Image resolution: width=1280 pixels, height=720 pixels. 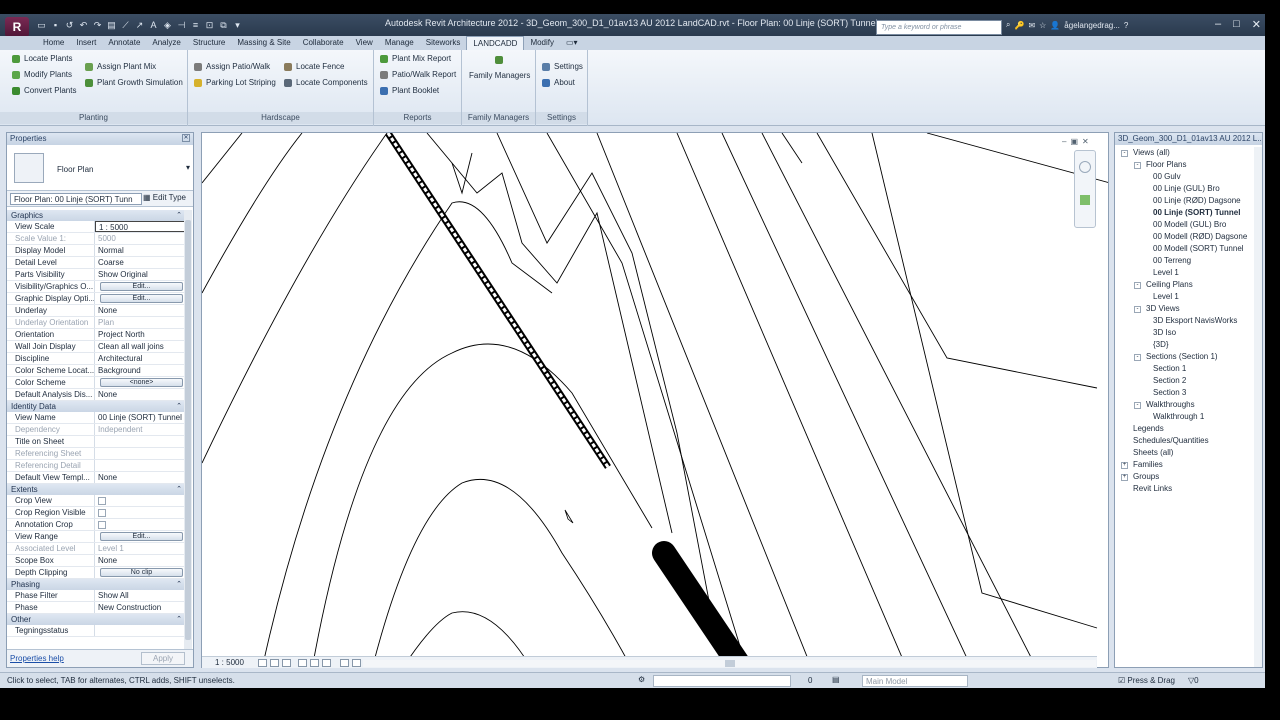 What do you see at coordinates (572, 43) in the screenshot?
I see `ribbon-minimize-icon: ▭▾` at bounding box center [572, 43].